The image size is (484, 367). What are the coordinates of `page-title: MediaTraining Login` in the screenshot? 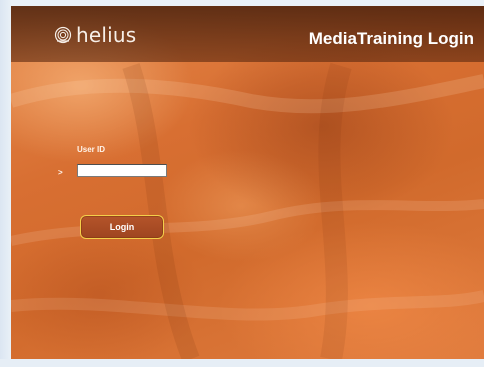 It's located at (391, 38).